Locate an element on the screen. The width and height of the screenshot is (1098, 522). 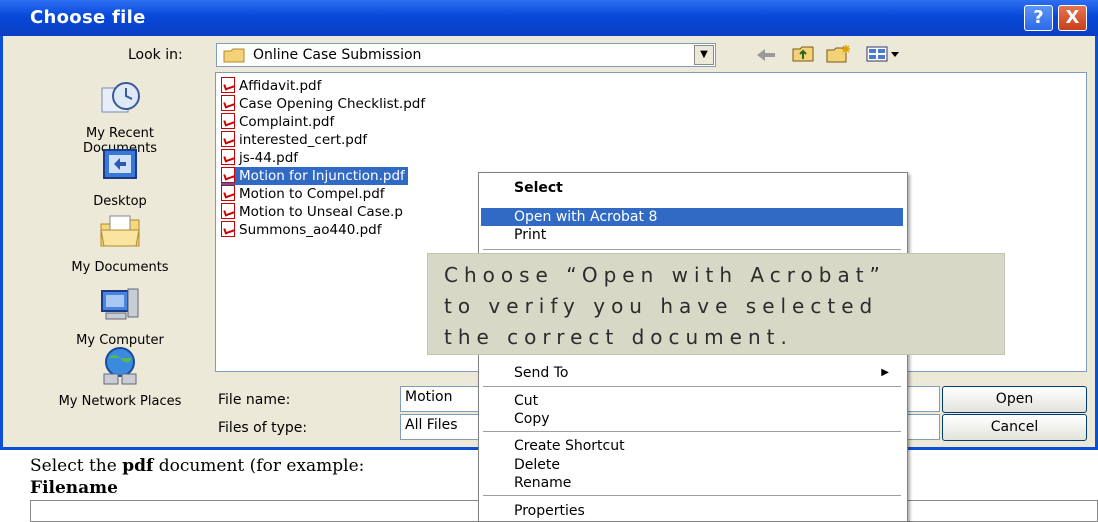
callout-line: Choose “Open with Acrobat” is located at coordinates (665, 275).